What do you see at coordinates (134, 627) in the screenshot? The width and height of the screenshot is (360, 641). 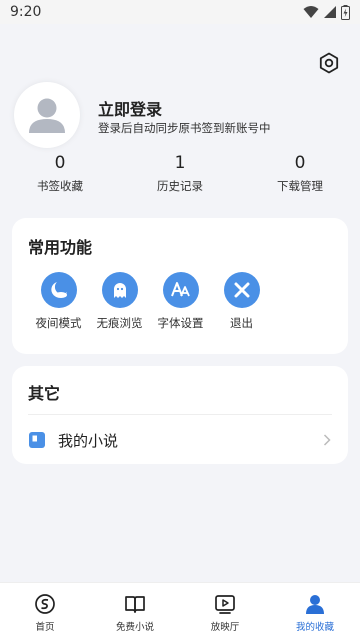 I see `nav-label: 免费小说` at bounding box center [134, 627].